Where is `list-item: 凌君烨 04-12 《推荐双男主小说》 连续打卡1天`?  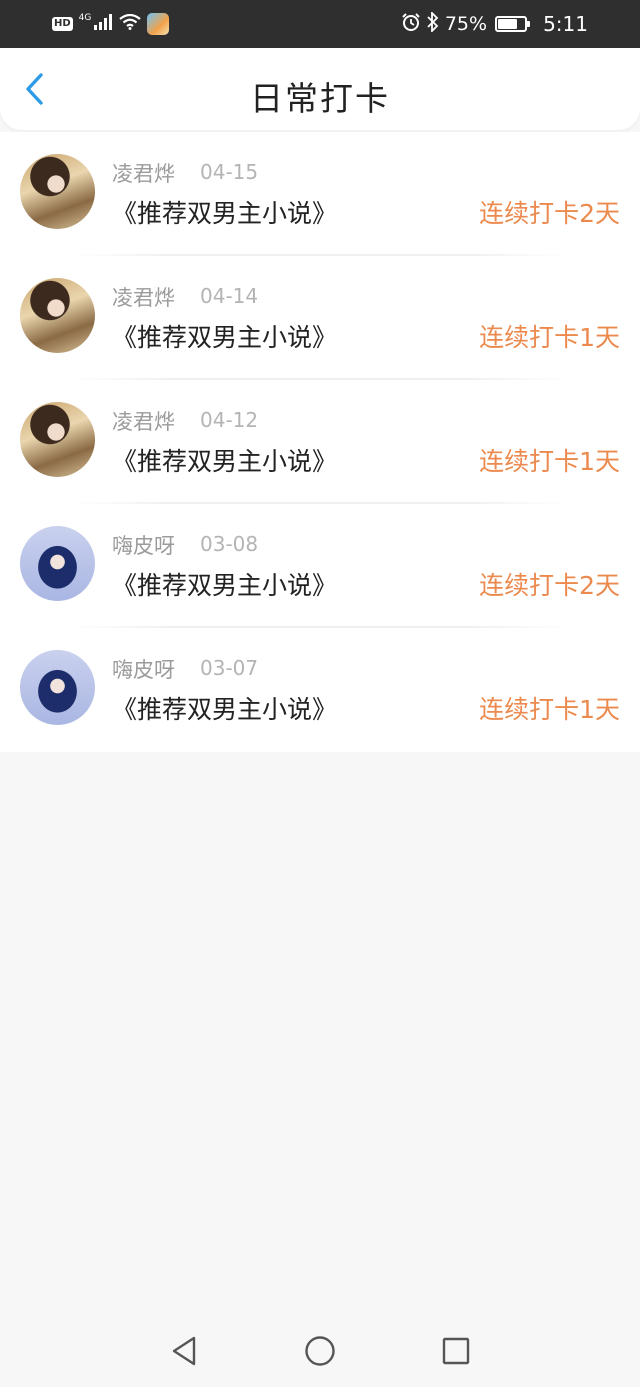
list-item: 凌君烨 04-12 《推荐双男主小说》 连续打卡1天 is located at coordinates (320, 442).